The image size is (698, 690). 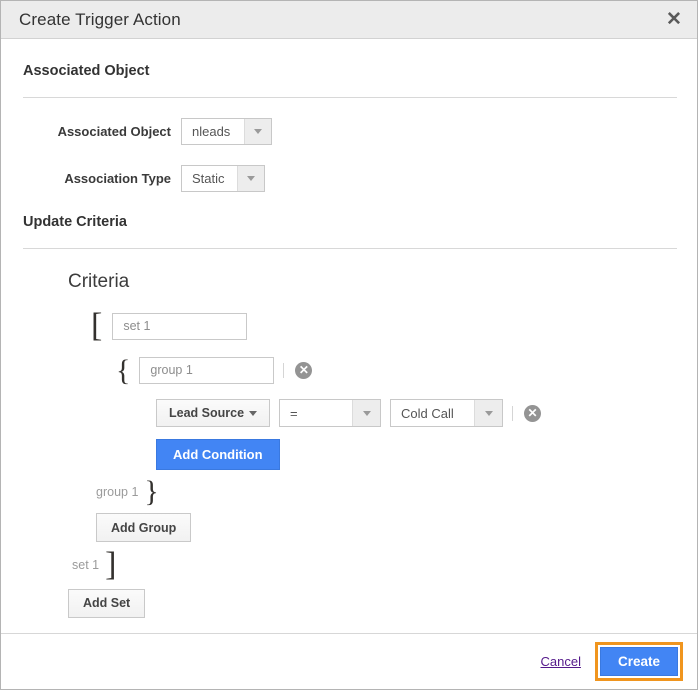 I want to click on condition-field-label: Lead Source, so click(x=207, y=413).